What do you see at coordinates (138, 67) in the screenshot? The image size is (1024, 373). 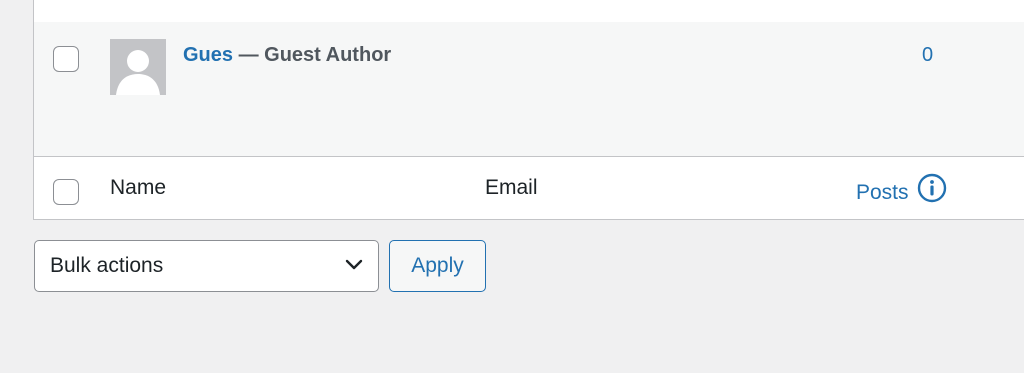 I see `default-avatar-icon` at bounding box center [138, 67].